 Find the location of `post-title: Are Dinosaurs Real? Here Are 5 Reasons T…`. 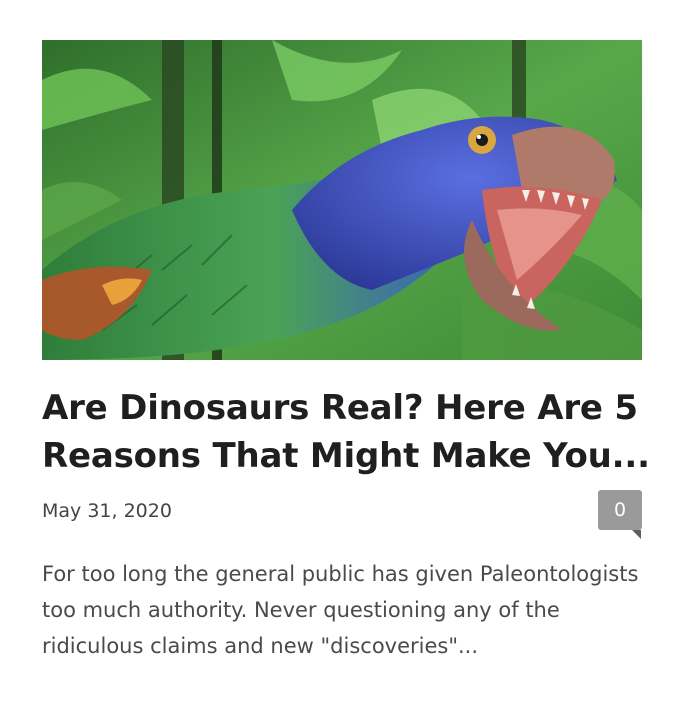

post-title: Are Dinosaurs Real? Here Are 5 Reasons T… is located at coordinates (347, 432).